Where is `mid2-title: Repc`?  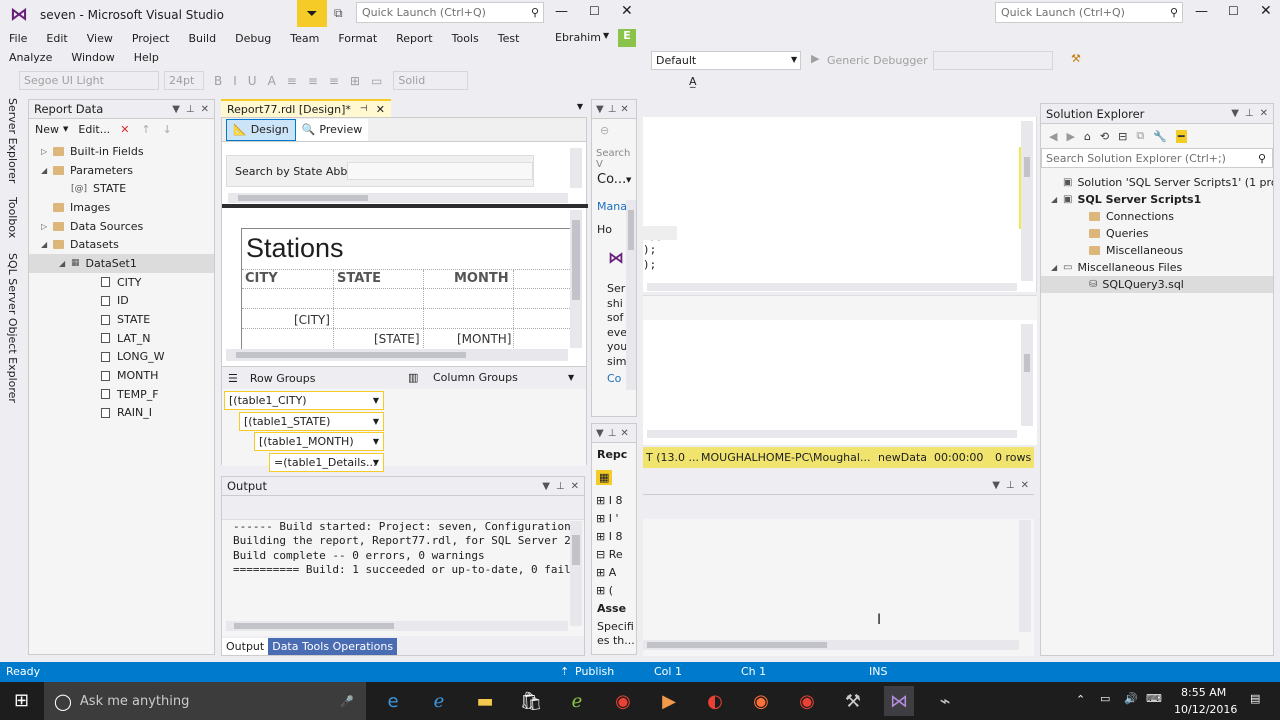 mid2-title: Repc is located at coordinates (612, 454).